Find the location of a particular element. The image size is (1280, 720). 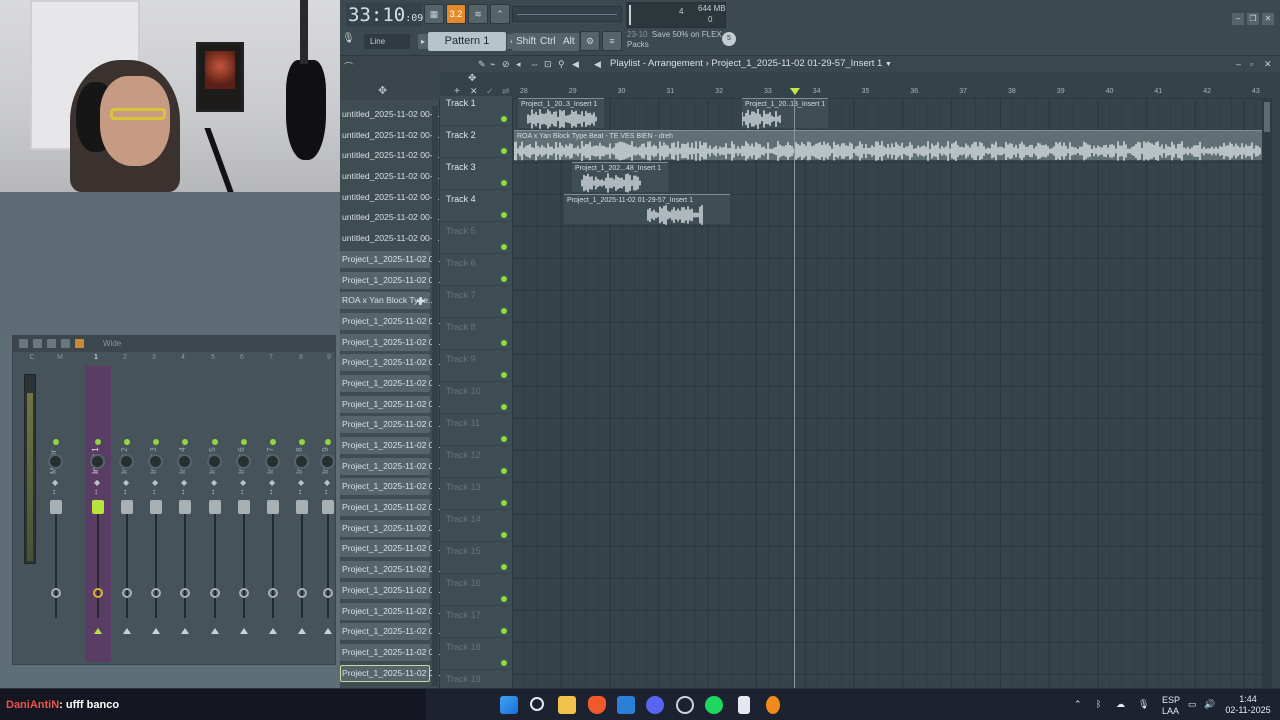

restore-icon: ❐ is located at coordinates (1253, 19).